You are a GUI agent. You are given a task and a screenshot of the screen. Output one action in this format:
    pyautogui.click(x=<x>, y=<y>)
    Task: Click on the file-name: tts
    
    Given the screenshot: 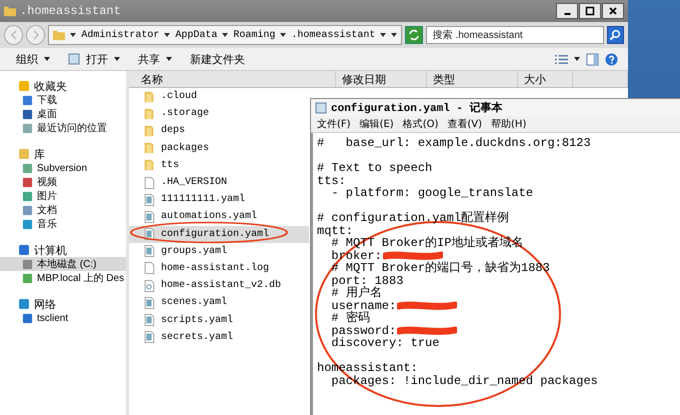 What is the action you would take?
    pyautogui.click(x=170, y=165)
    